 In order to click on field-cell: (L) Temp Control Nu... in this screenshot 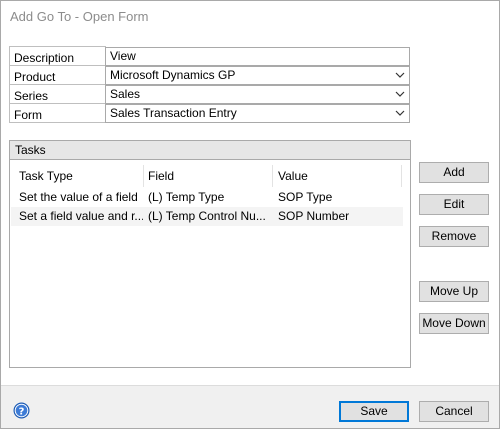, I will do `click(207, 216)`.